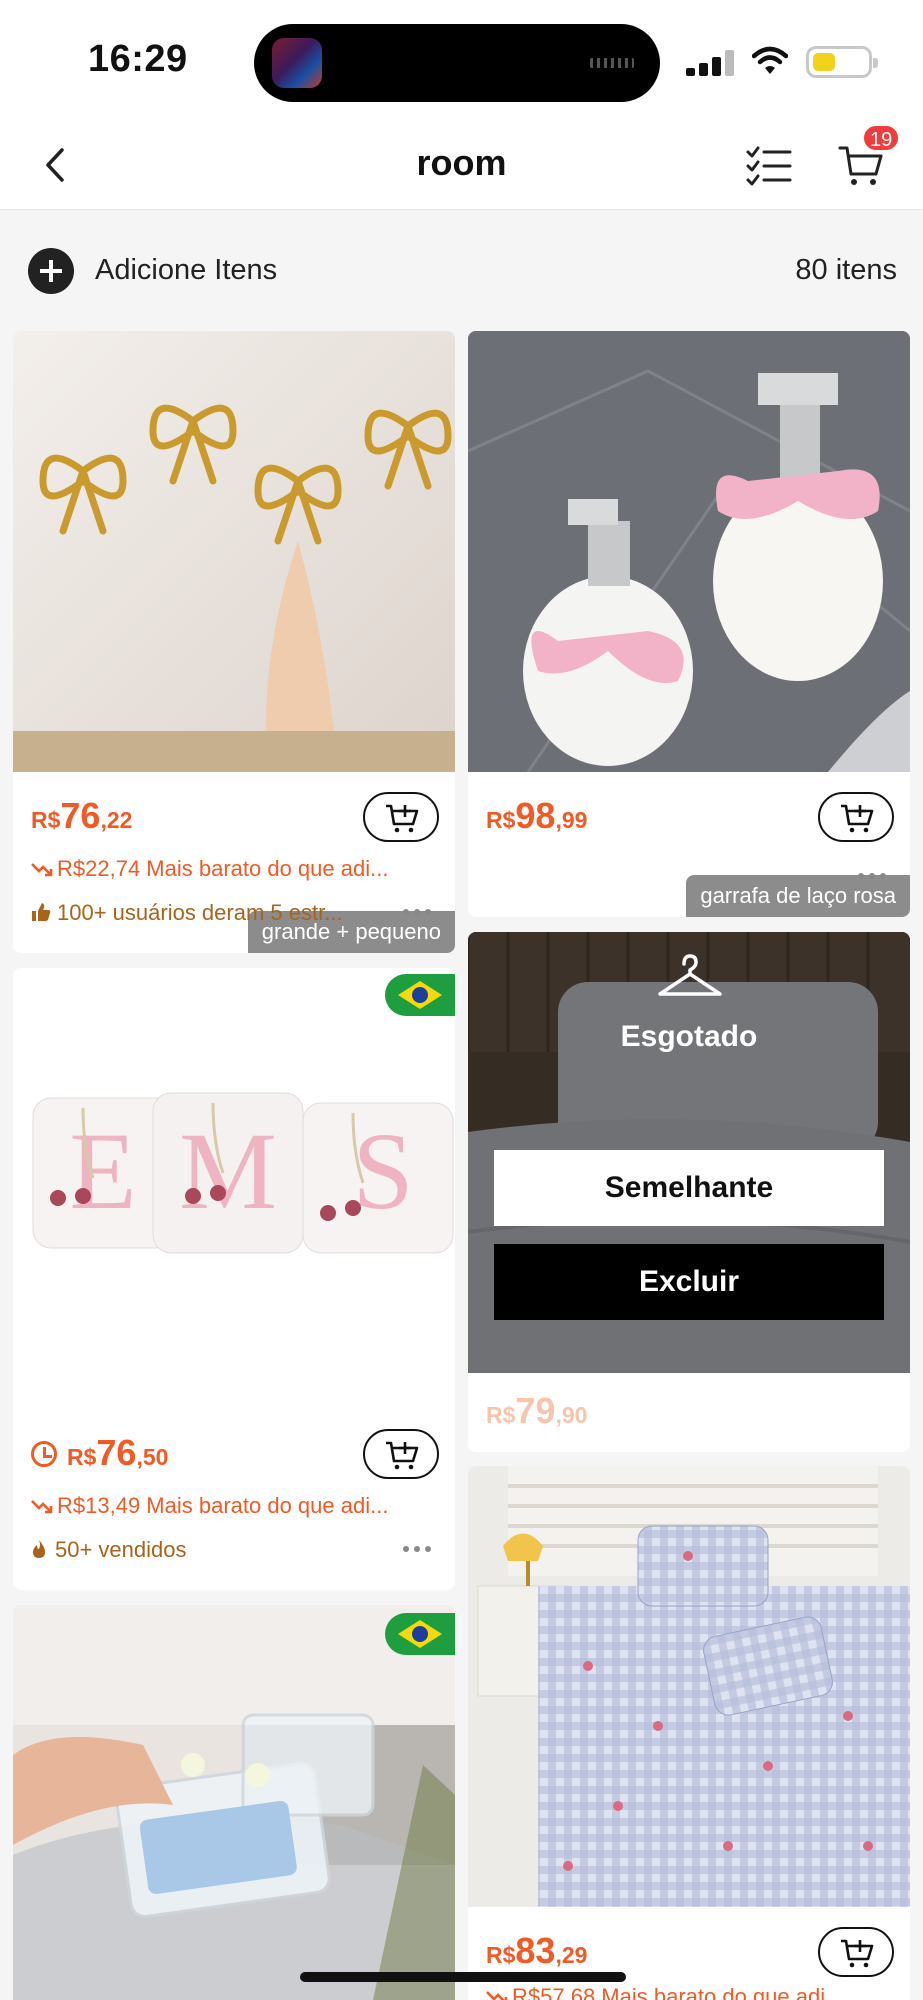 The height and width of the screenshot is (2000, 923). I want to click on thumbs-up-icon, so click(41, 912).